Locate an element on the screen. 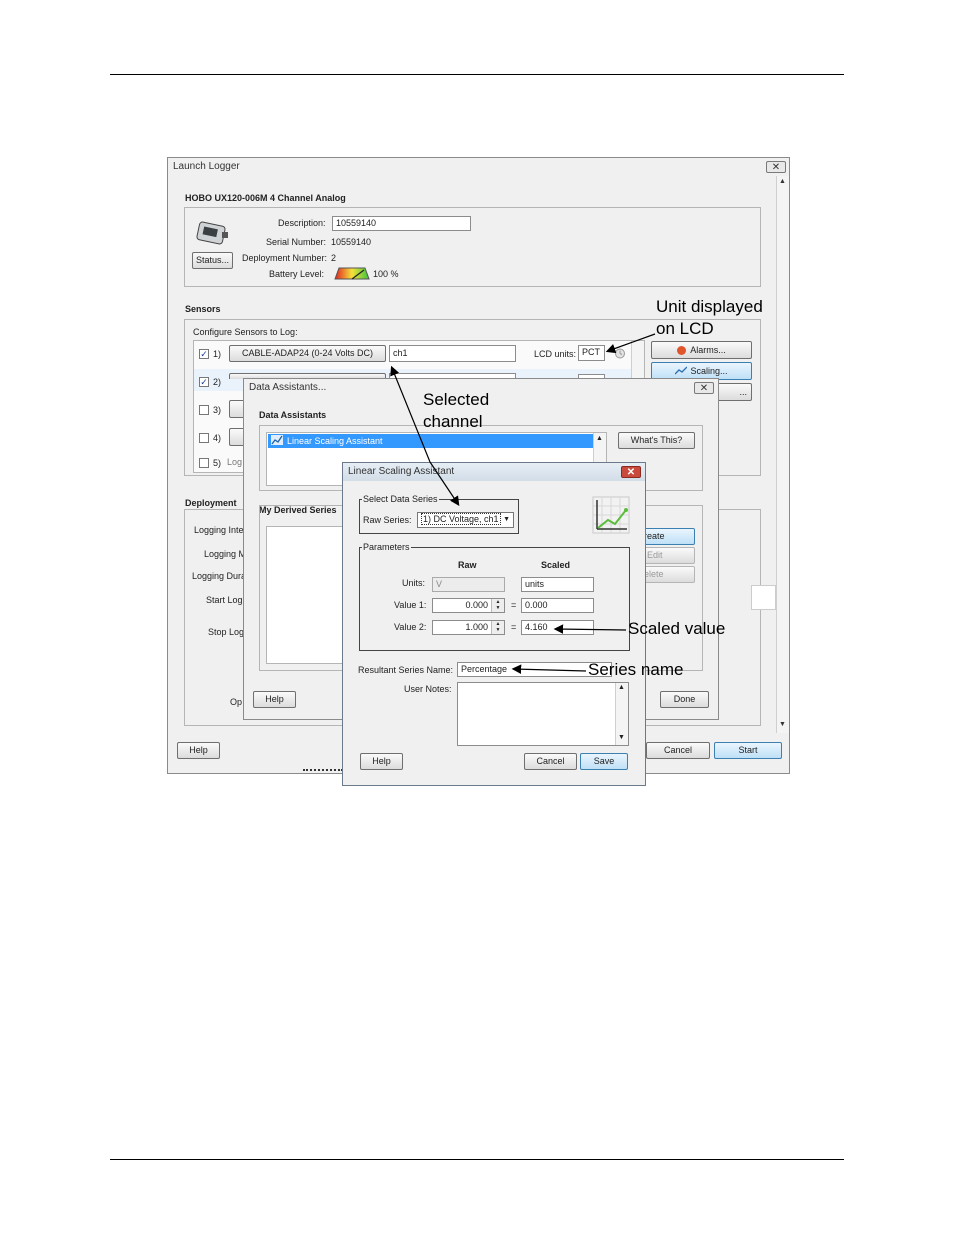 This screenshot has height=1235, width=954. callout-arrows is located at coordinates (523, 503).